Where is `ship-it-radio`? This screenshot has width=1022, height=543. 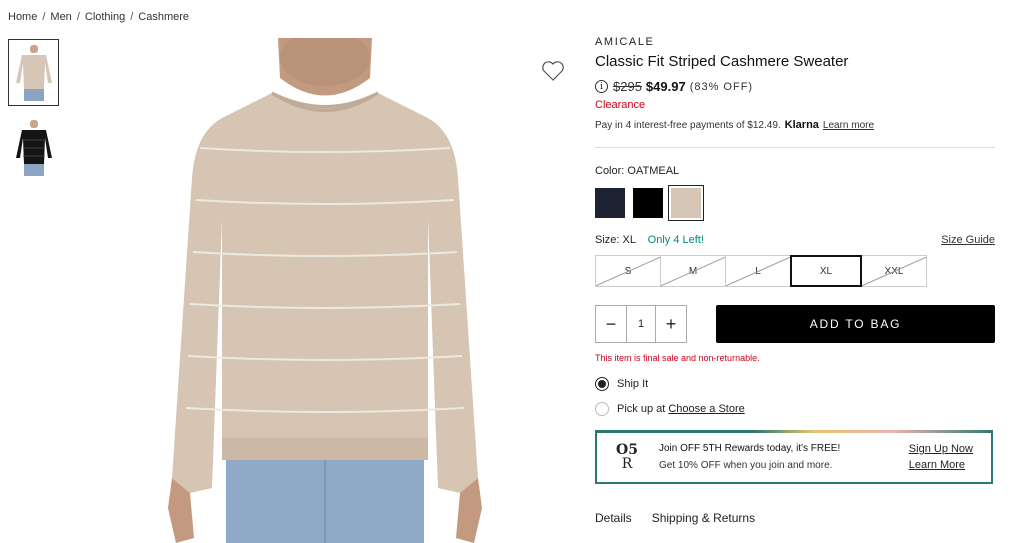 ship-it-radio is located at coordinates (602, 384).